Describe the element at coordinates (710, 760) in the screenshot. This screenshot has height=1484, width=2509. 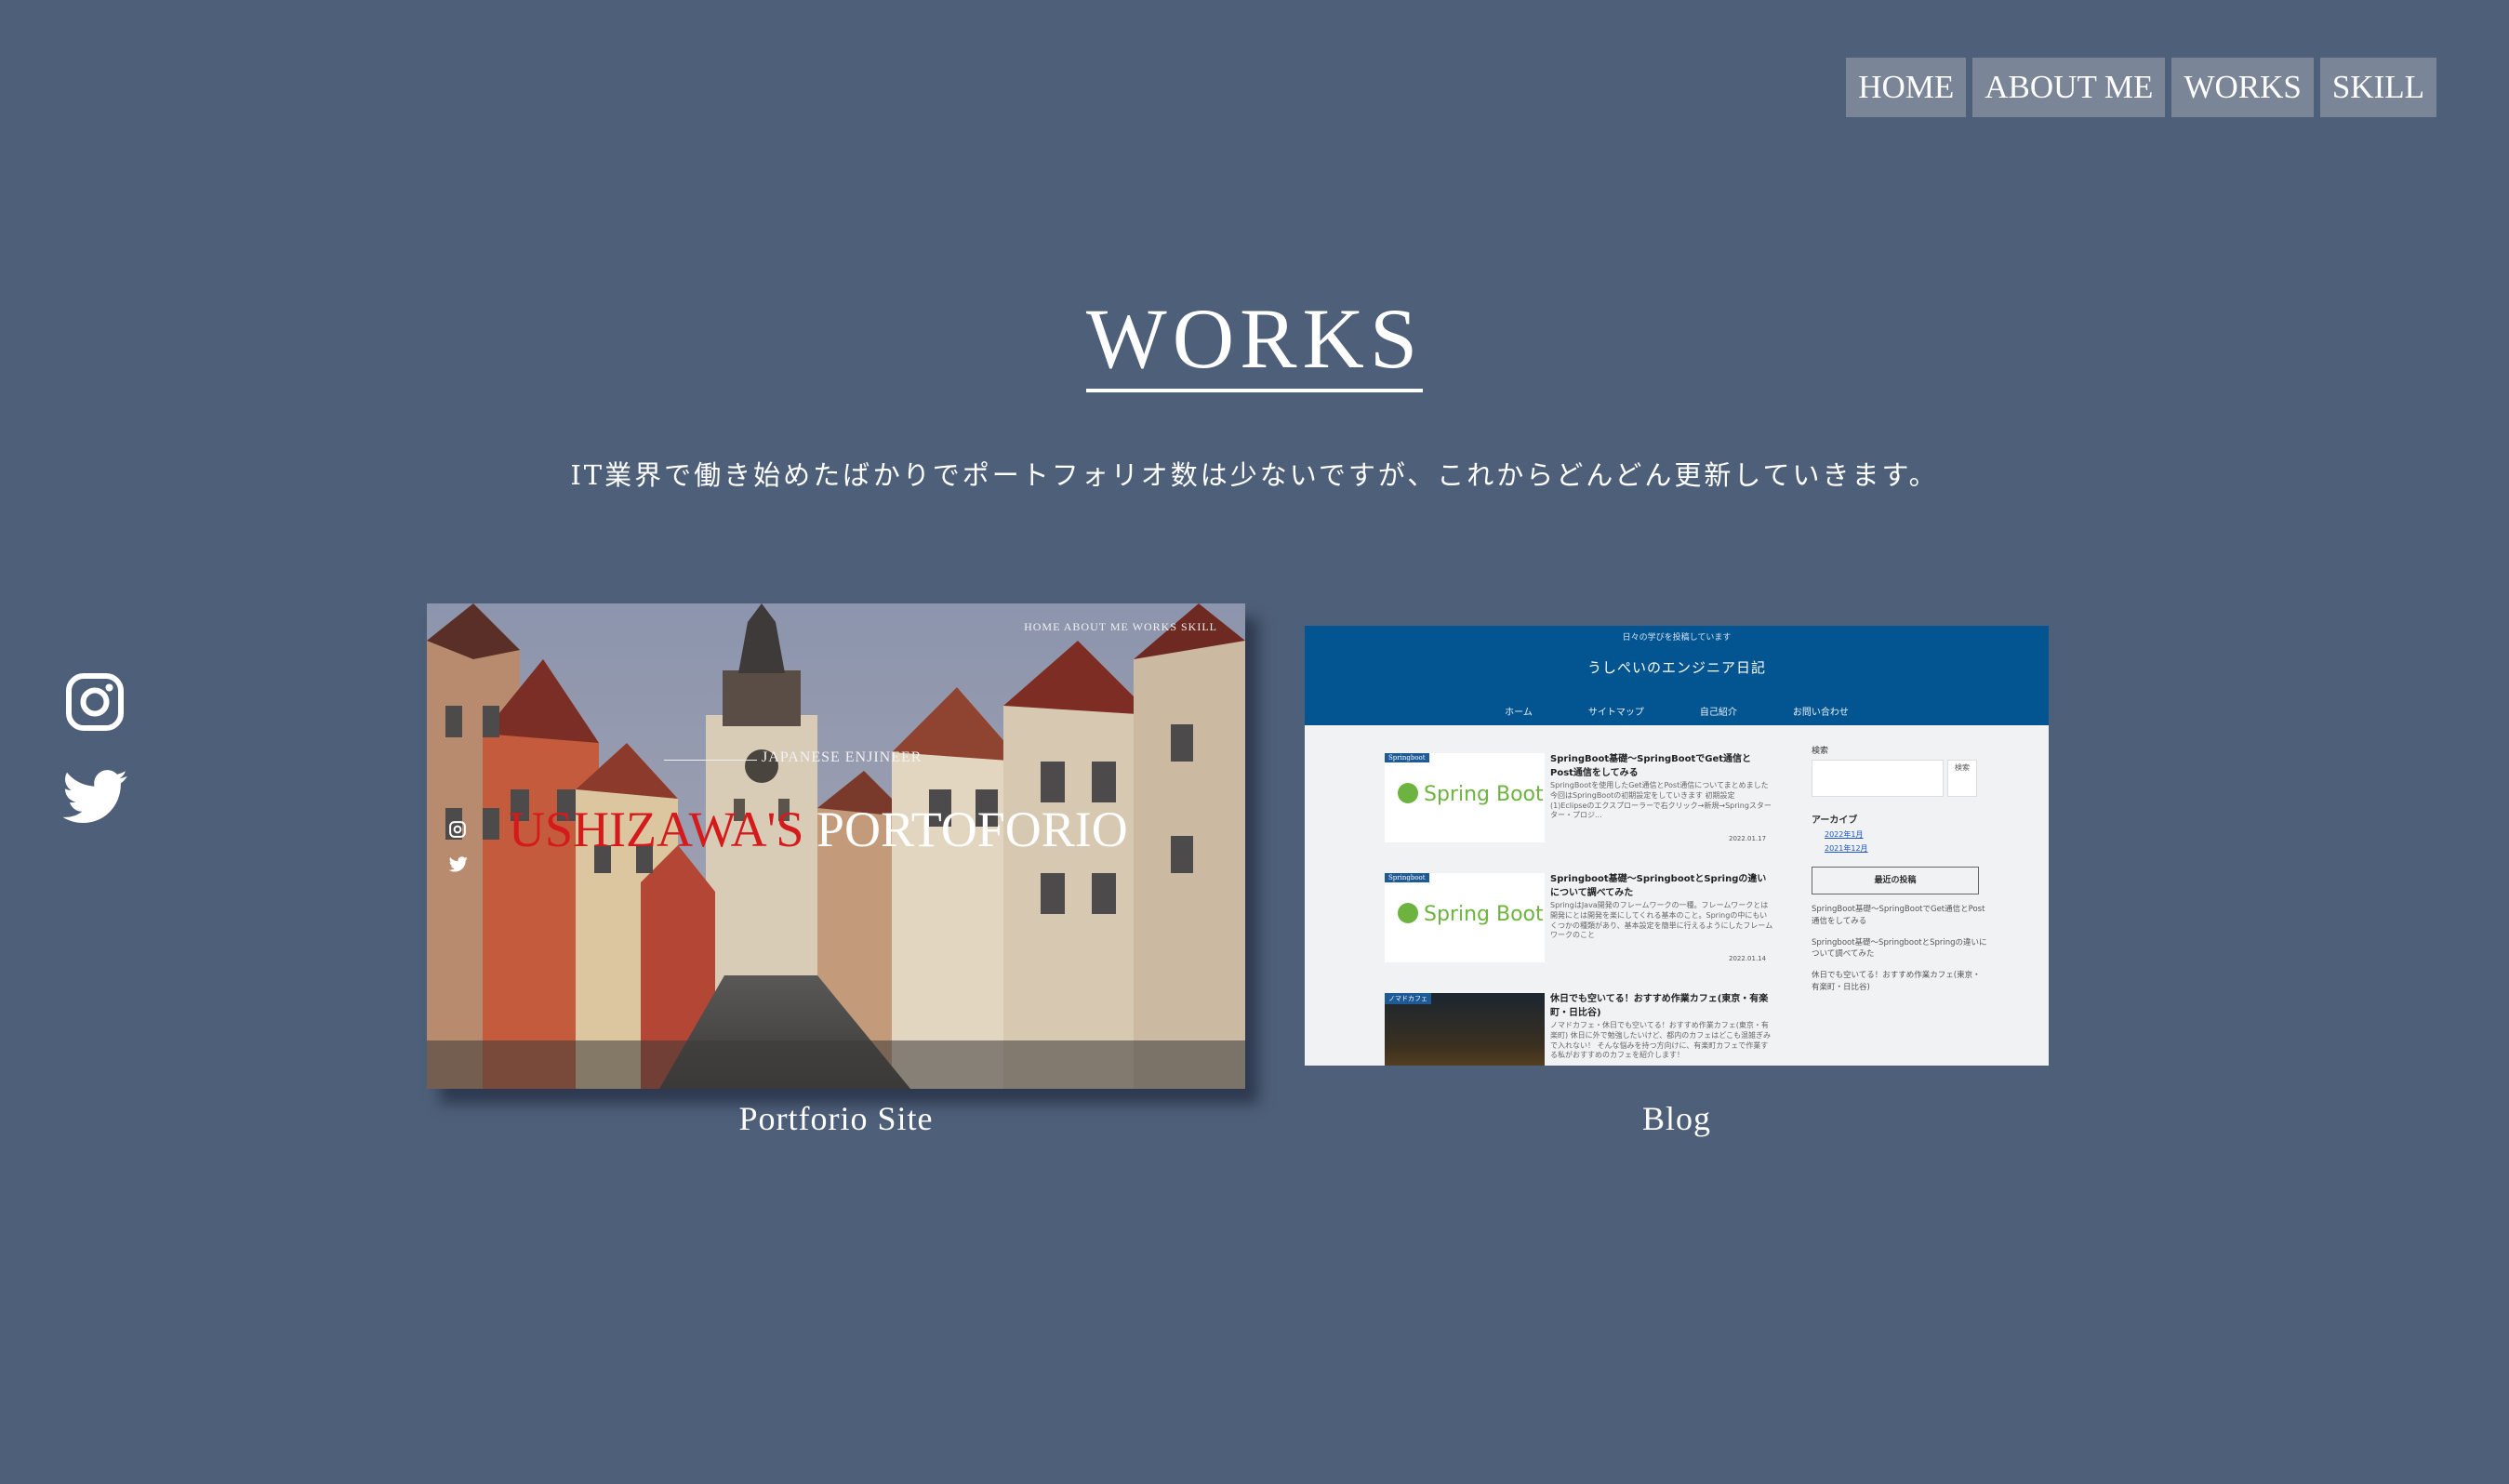
I see `portfolio-thumb-divider` at that location.